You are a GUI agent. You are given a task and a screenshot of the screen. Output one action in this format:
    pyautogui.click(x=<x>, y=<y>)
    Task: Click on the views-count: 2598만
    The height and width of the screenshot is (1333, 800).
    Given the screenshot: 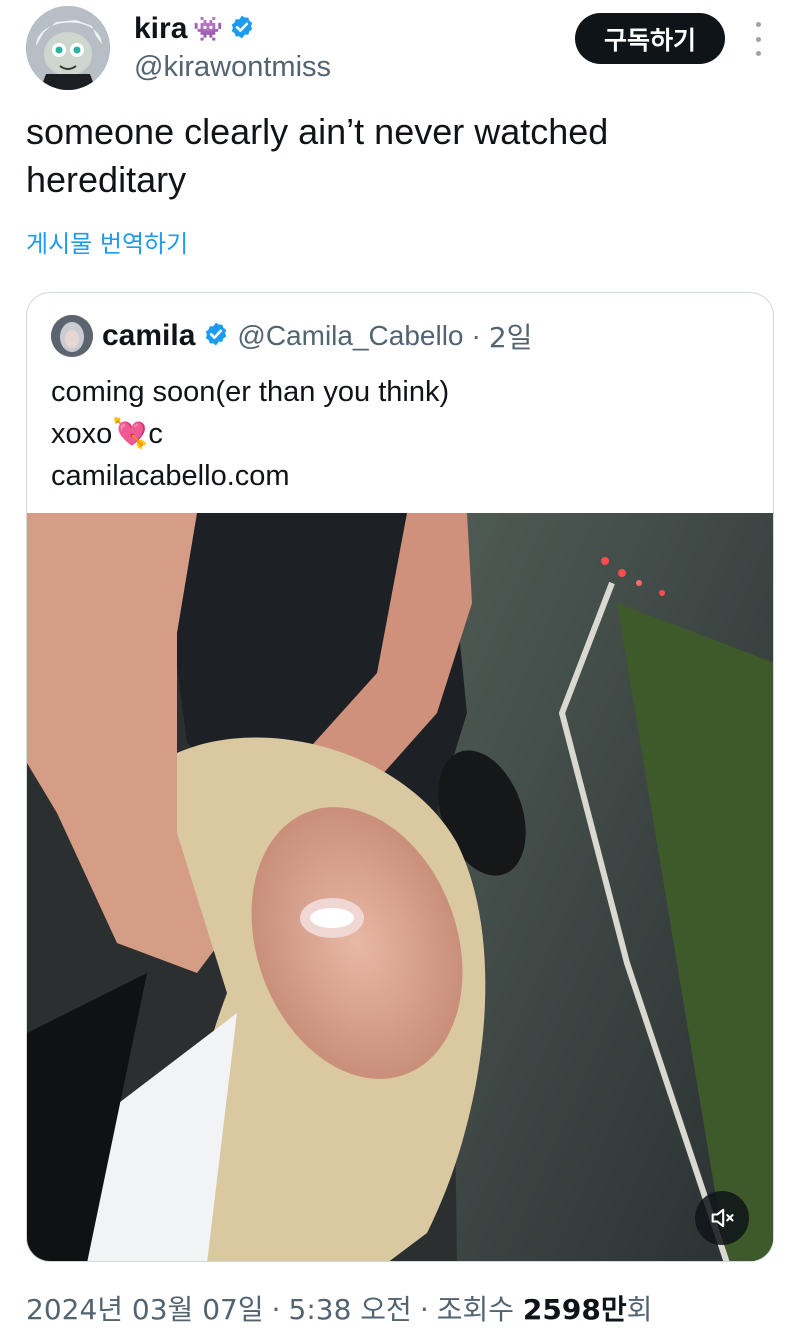 What is the action you would take?
    pyautogui.click(x=575, y=1309)
    